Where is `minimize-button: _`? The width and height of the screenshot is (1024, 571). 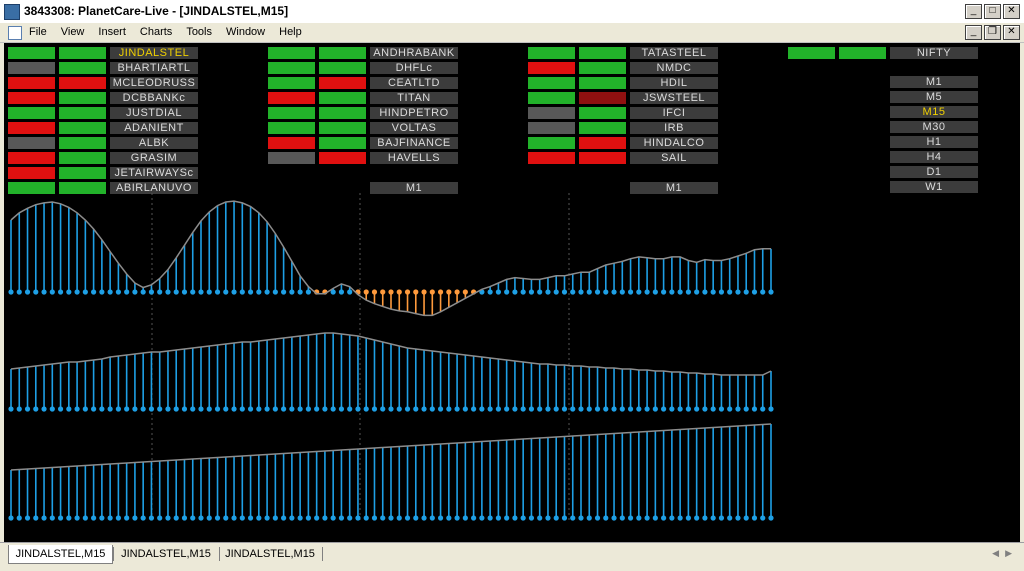 minimize-button: _ is located at coordinates (973, 11).